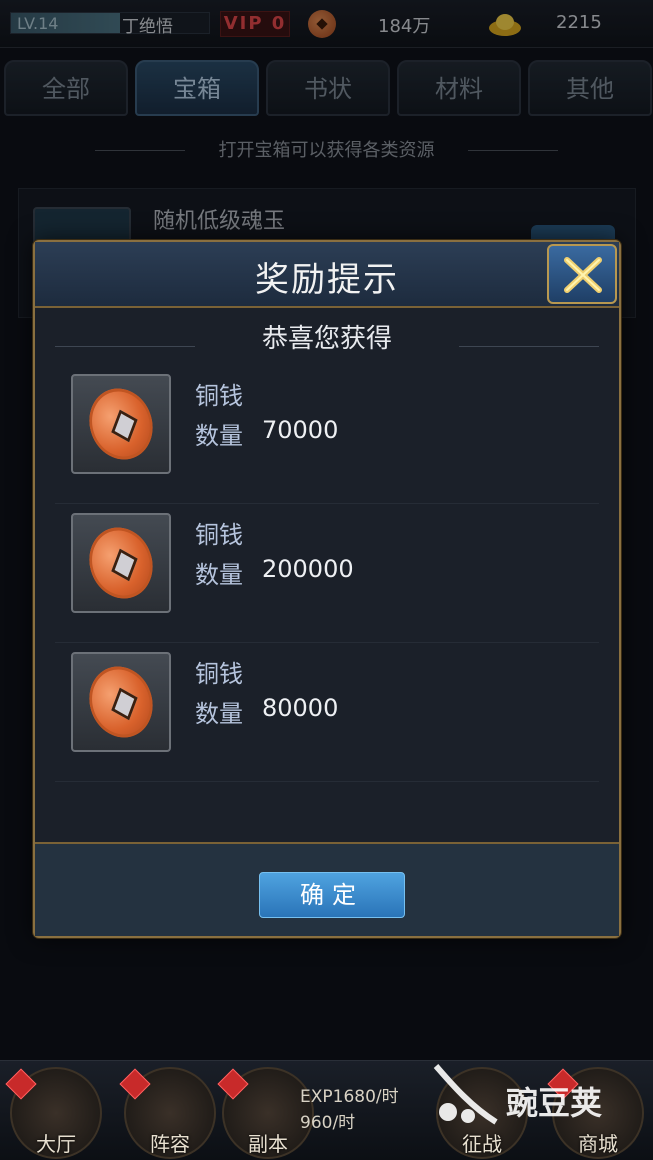 The height and width of the screenshot is (1160, 653). Describe the element at coordinates (465, 1094) in the screenshot. I see `wandoujia-logo-icon` at that location.